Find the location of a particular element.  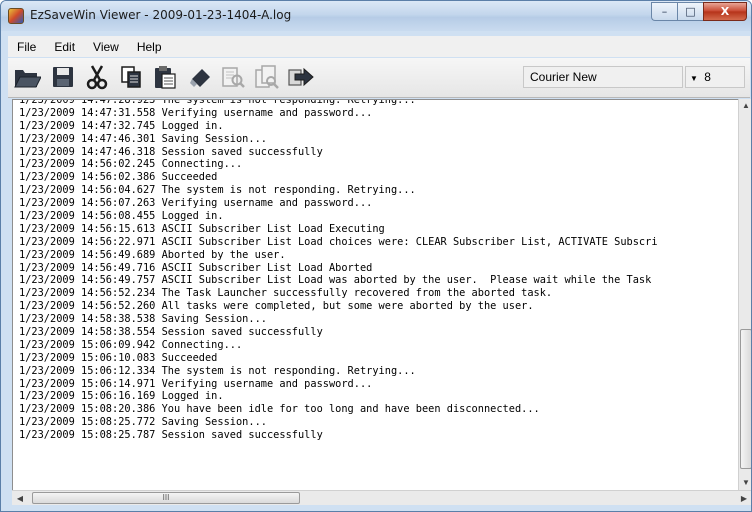

find-next-icon is located at coordinates (267, 77).